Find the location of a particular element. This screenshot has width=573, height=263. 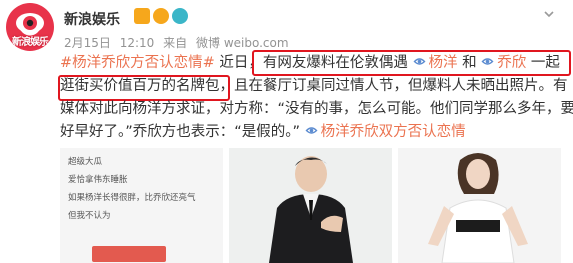

text: 媒体对此向杨洋方求证，对方称：“没有的事，怎么可能。他们同学那么多年，要 is located at coordinates (316, 109).